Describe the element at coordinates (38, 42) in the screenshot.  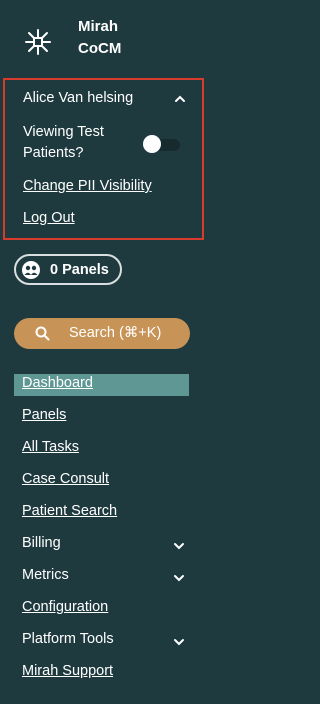
I see `mirah-logo-icon` at that location.